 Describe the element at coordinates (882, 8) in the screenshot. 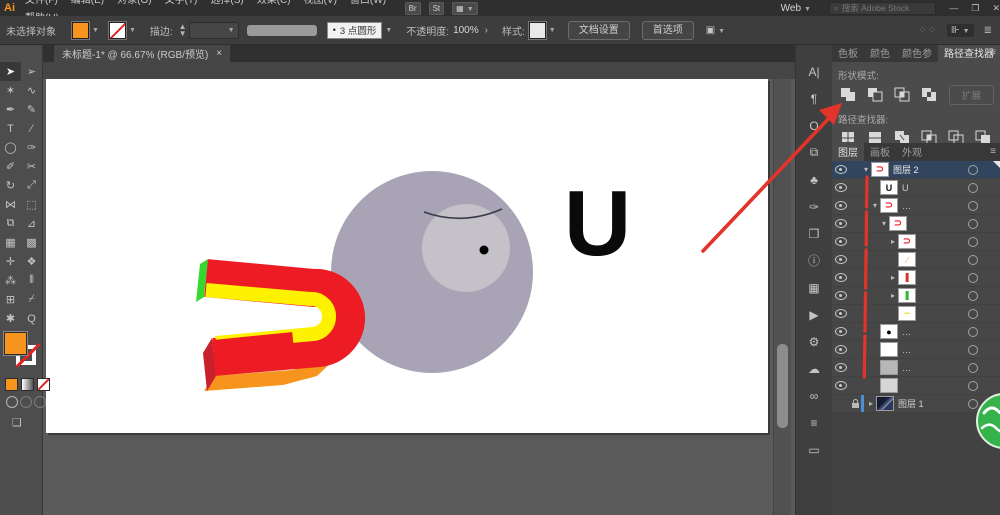

I see `stock-search-input: ⌕ 搜索 Adobe Stock` at that location.